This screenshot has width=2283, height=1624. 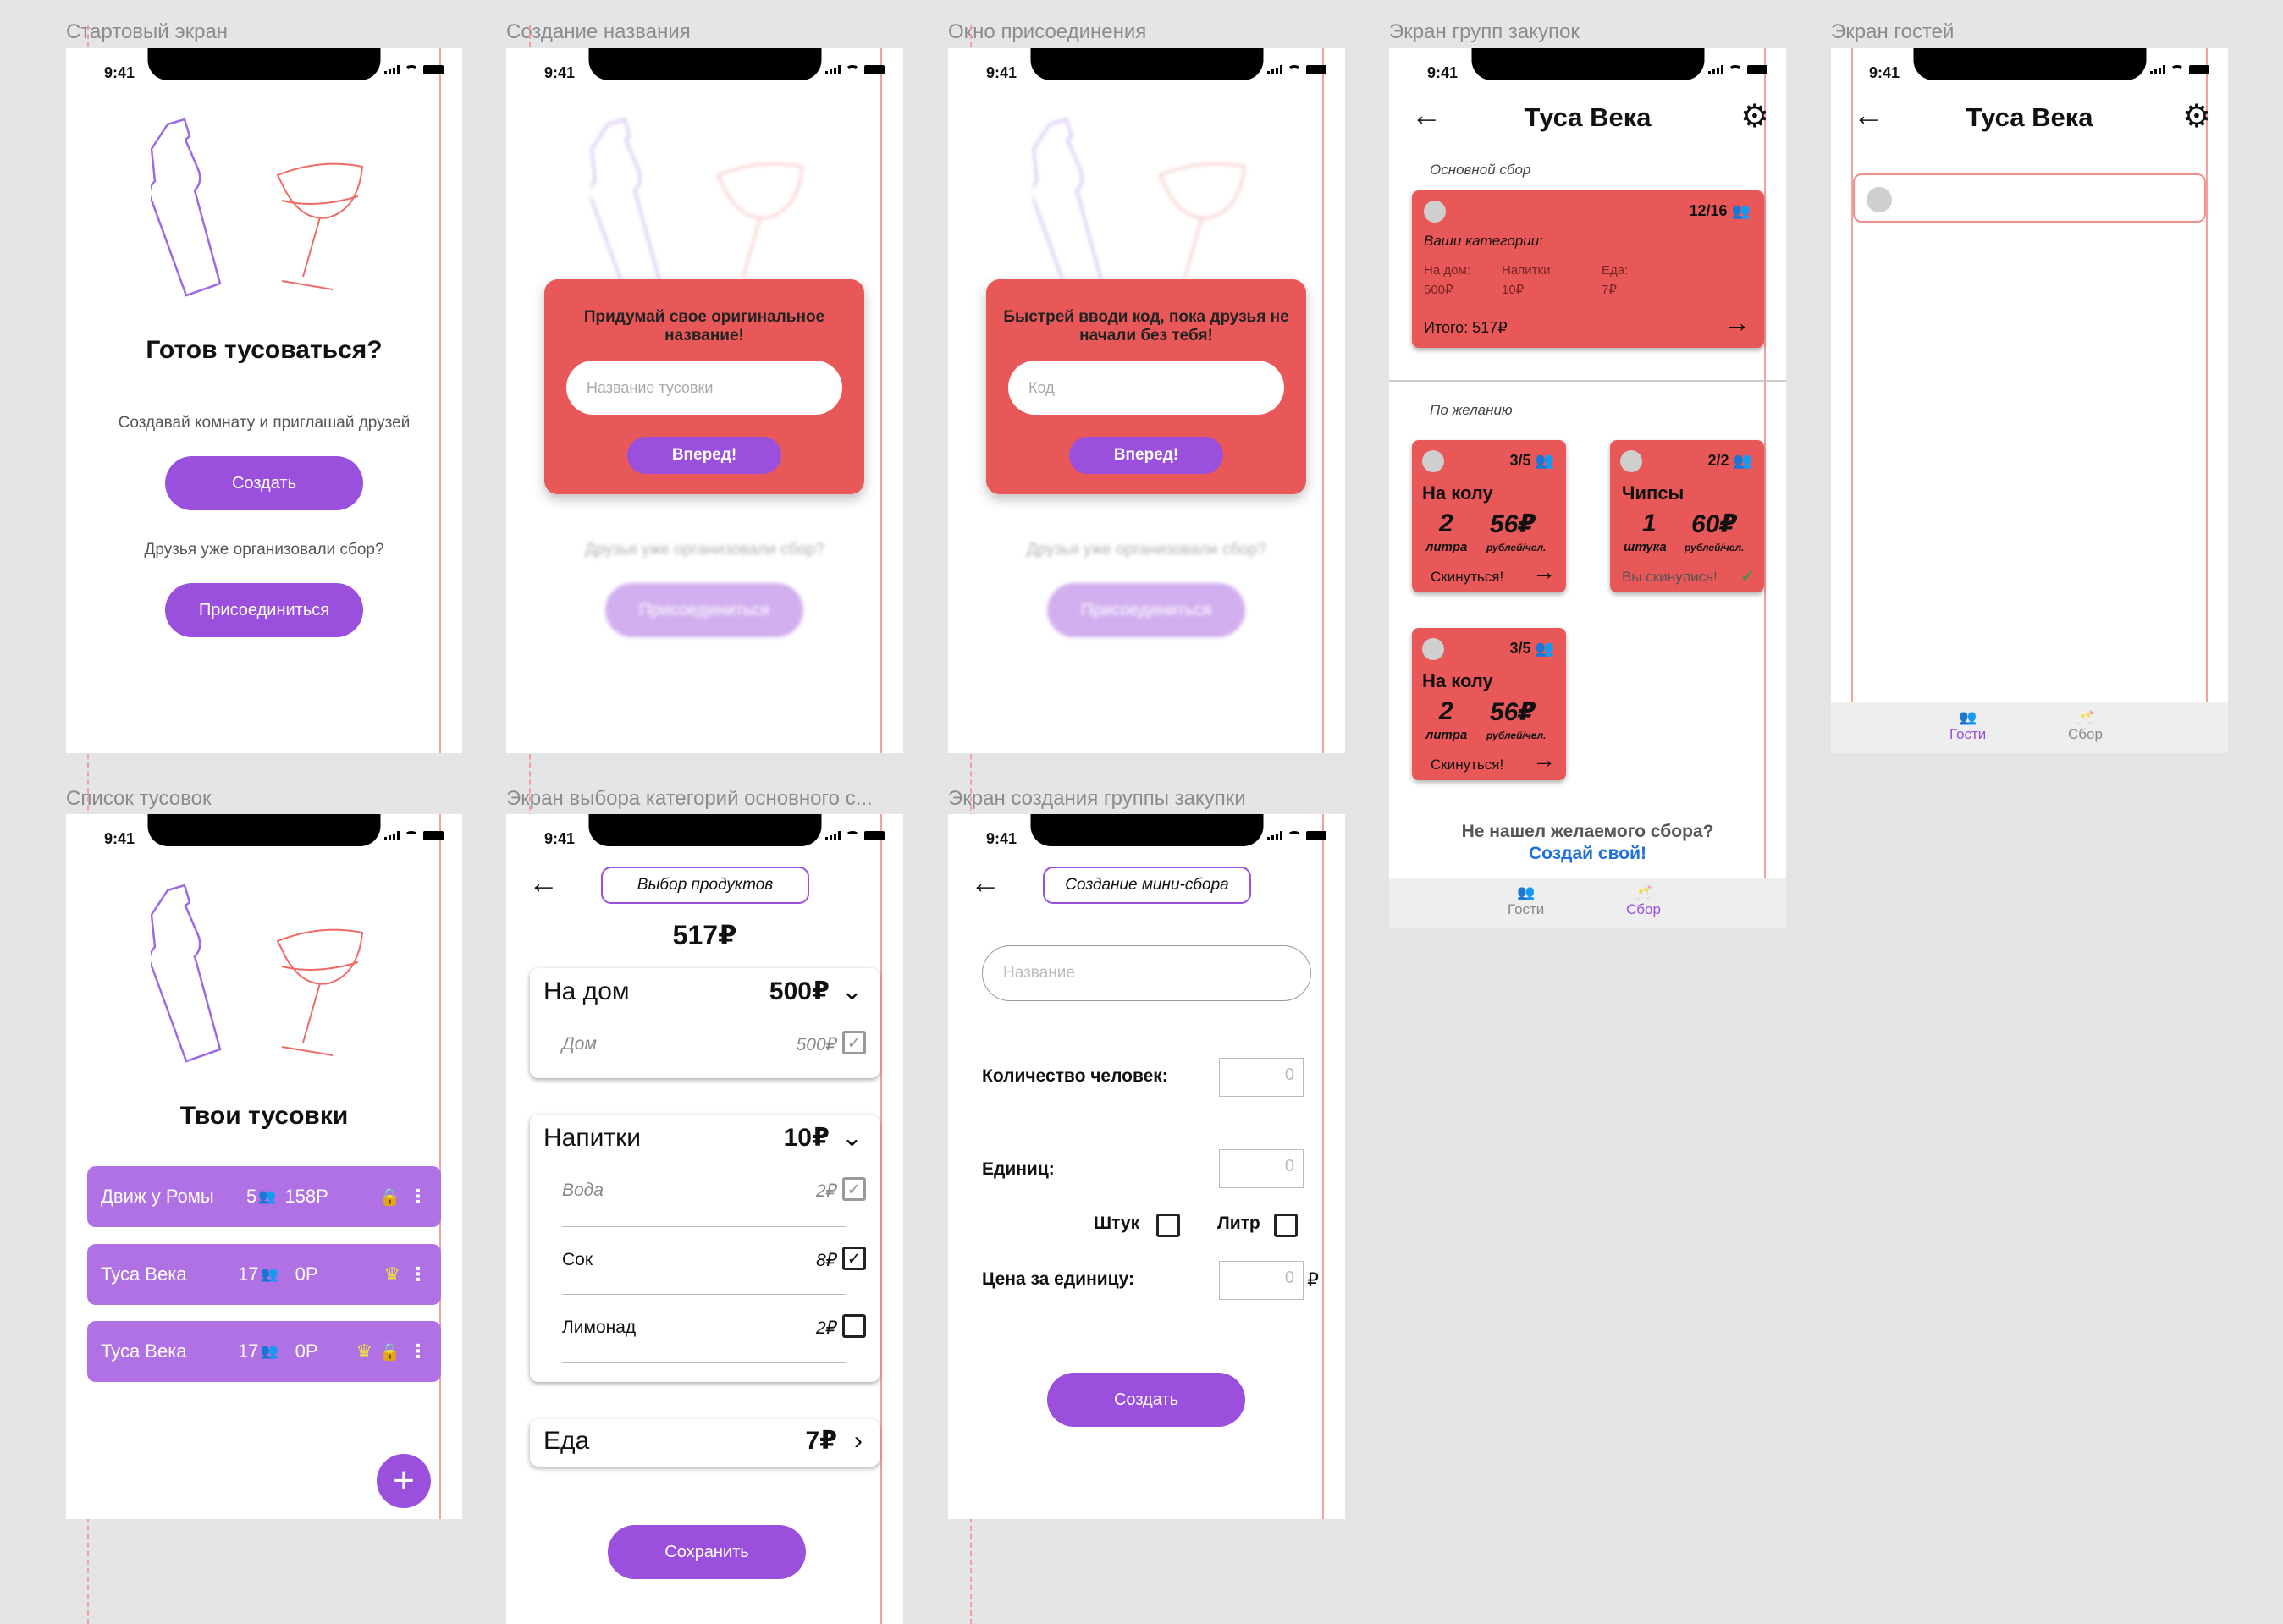 What do you see at coordinates (264, 1275) in the screenshot?
I see `party-item: Туса Века 17 👥 0Р ♛ ⋮` at bounding box center [264, 1275].